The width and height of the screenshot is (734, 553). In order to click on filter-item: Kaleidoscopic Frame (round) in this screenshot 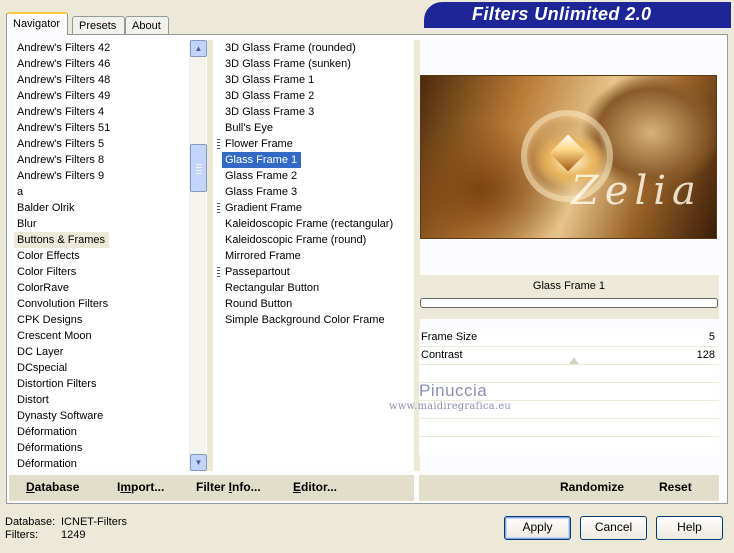, I will do `click(296, 240)`.